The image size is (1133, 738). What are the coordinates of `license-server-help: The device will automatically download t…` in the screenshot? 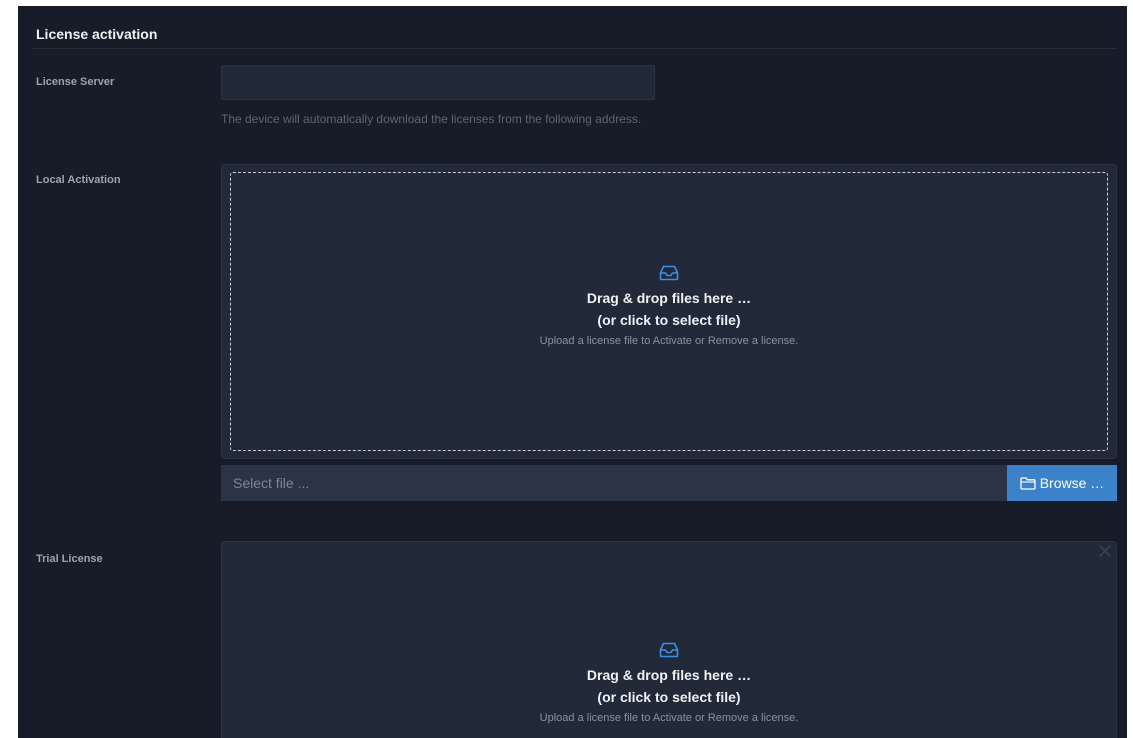 It's located at (431, 119).